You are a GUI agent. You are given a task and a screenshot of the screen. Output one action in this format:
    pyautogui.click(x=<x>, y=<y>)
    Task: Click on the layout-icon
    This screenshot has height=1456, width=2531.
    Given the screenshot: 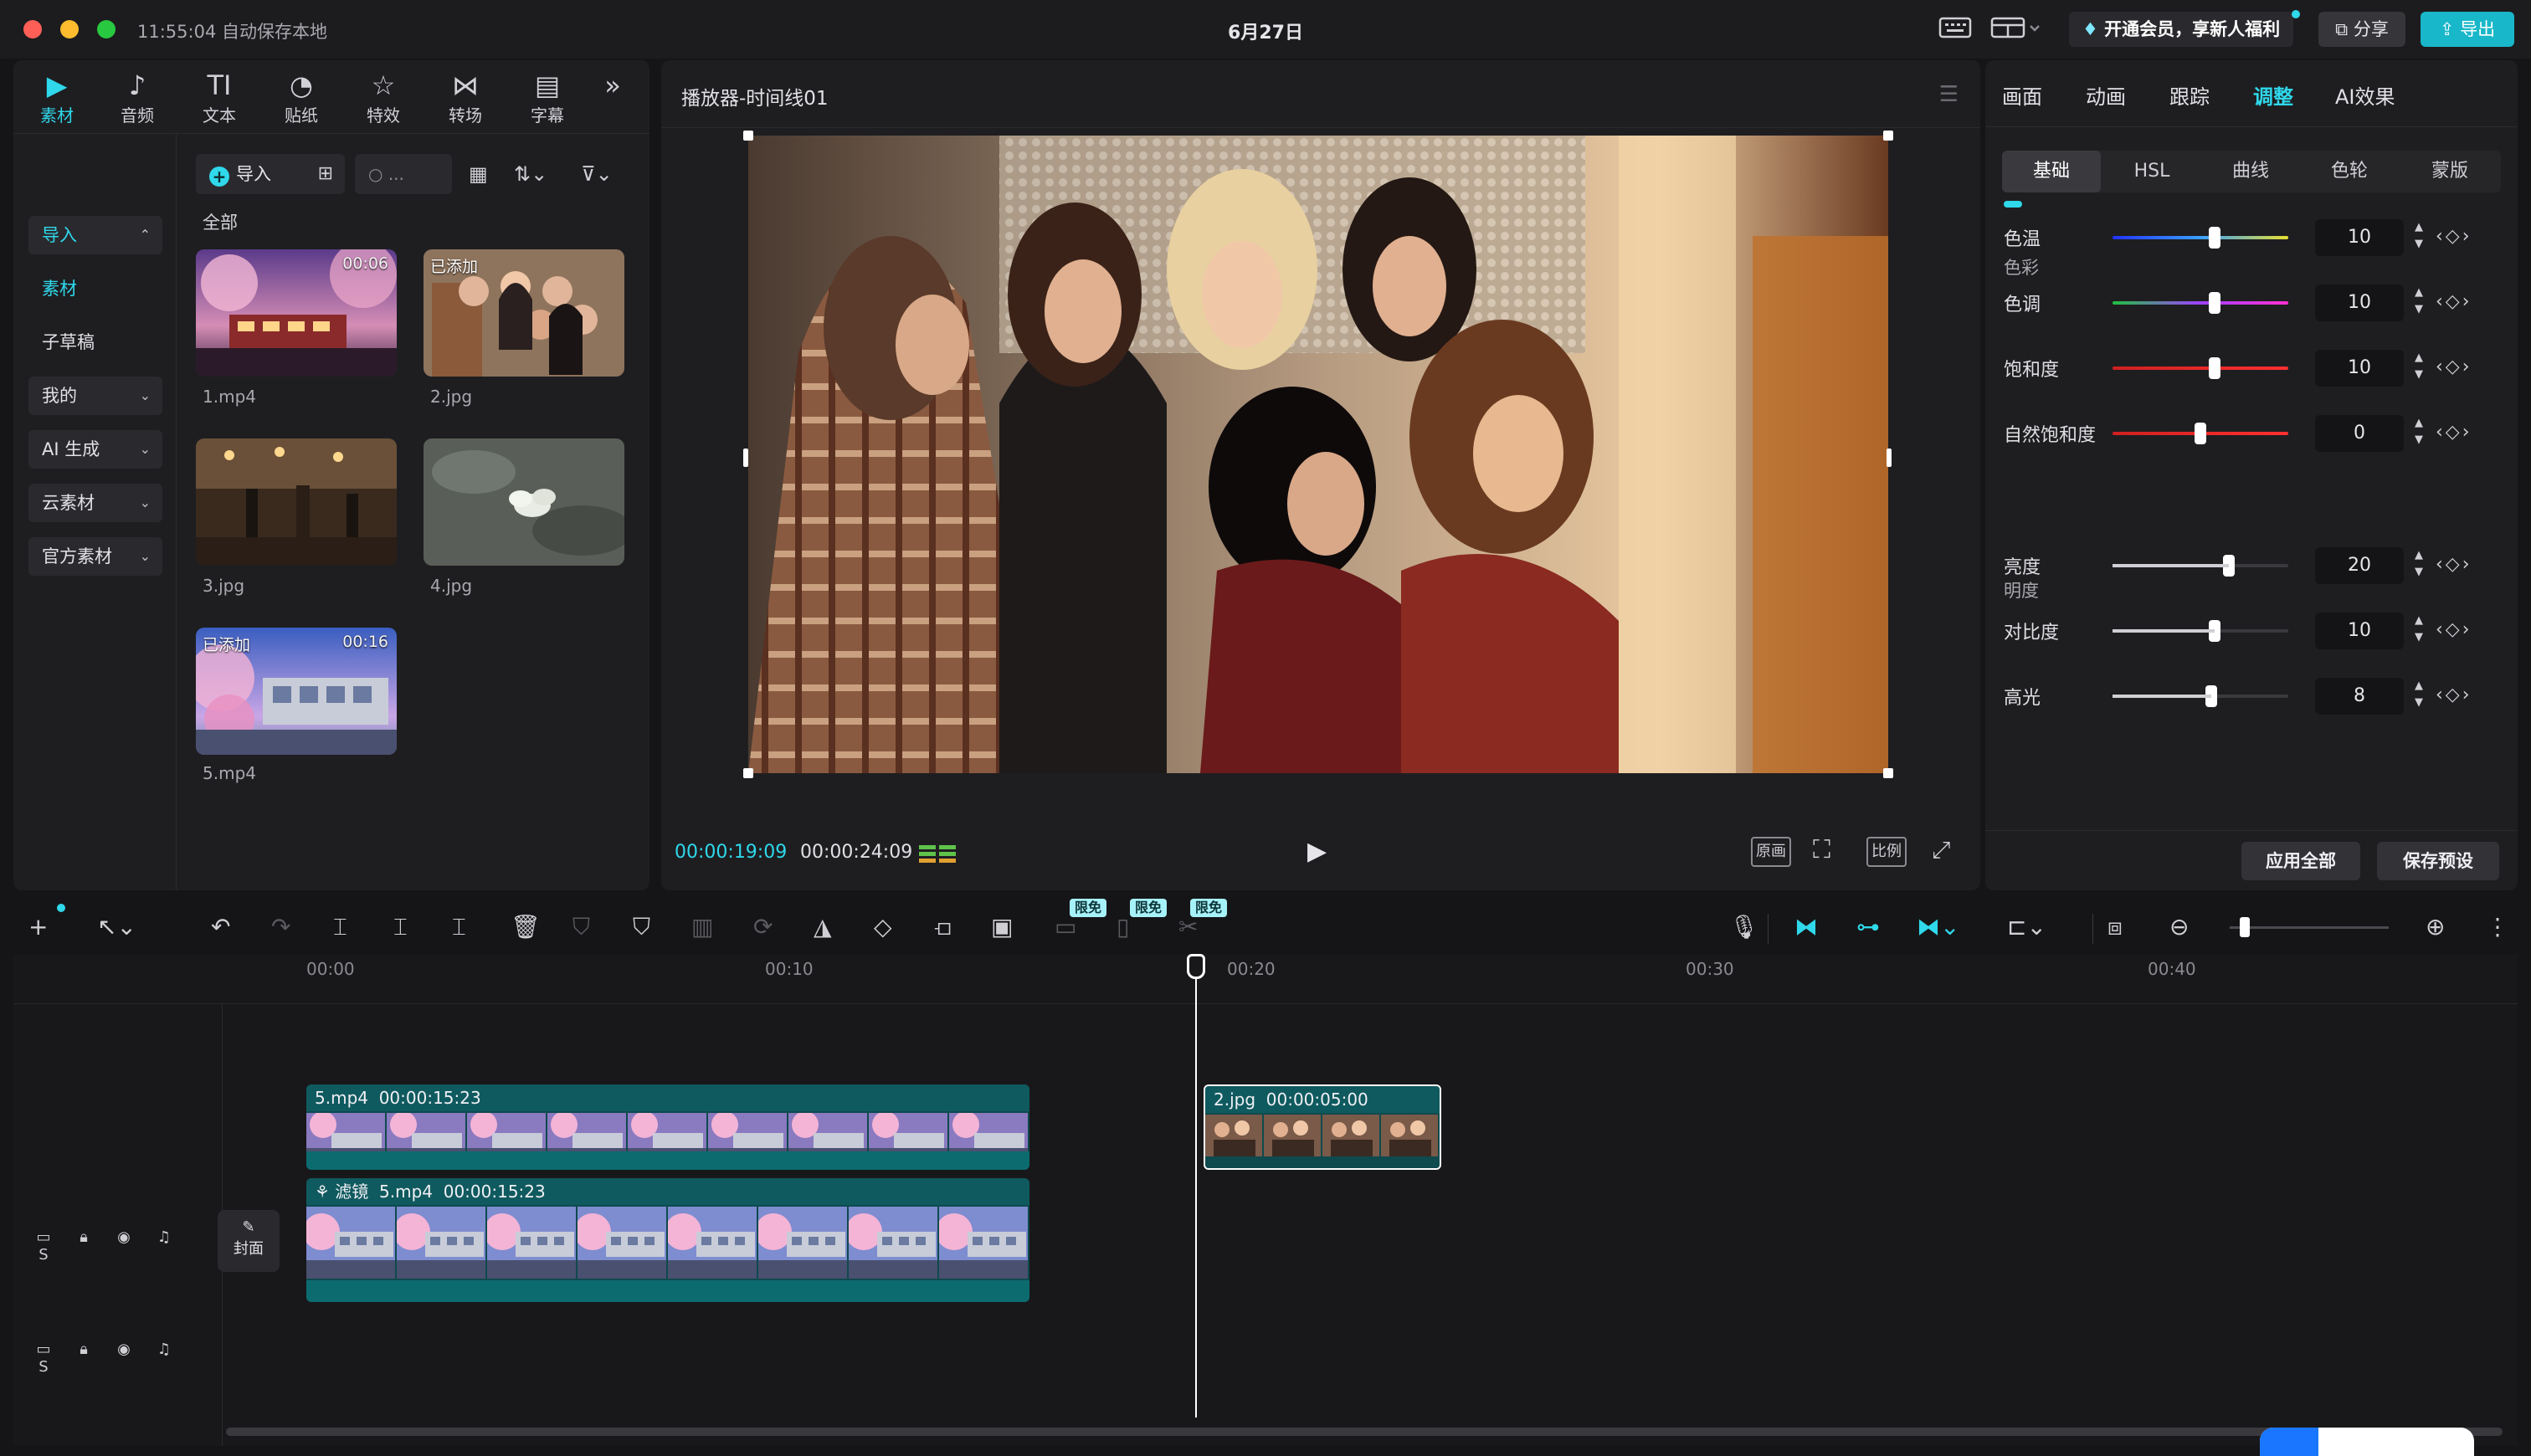 What is the action you would take?
    pyautogui.click(x=2016, y=29)
    